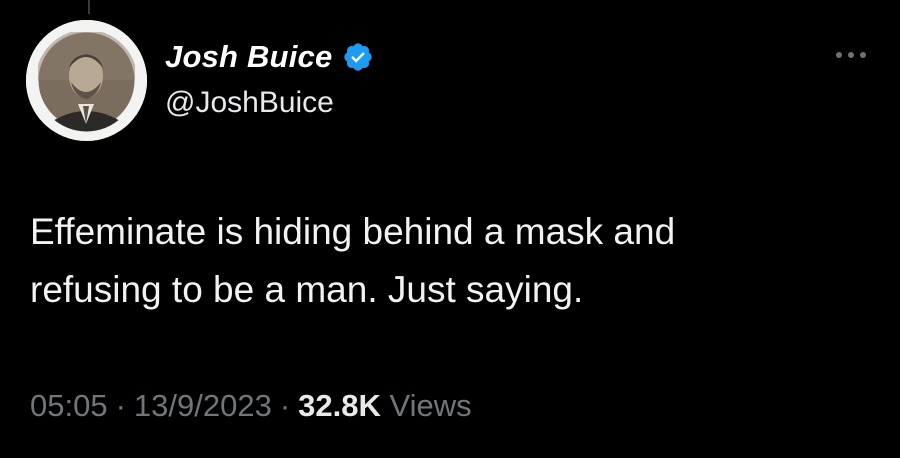 The width and height of the screenshot is (900, 458). What do you see at coordinates (353, 231) in the screenshot?
I see `tweet-text-line: Effeminate is hiding behind a mask and` at bounding box center [353, 231].